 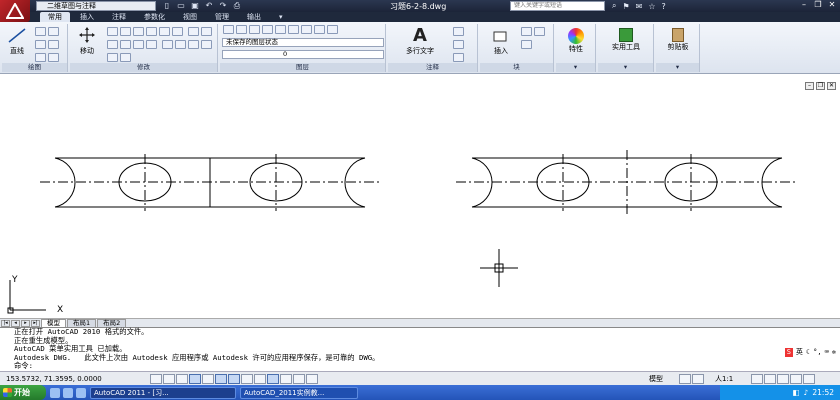 I want to click on tab-home: 常用, so click(x=55, y=17).